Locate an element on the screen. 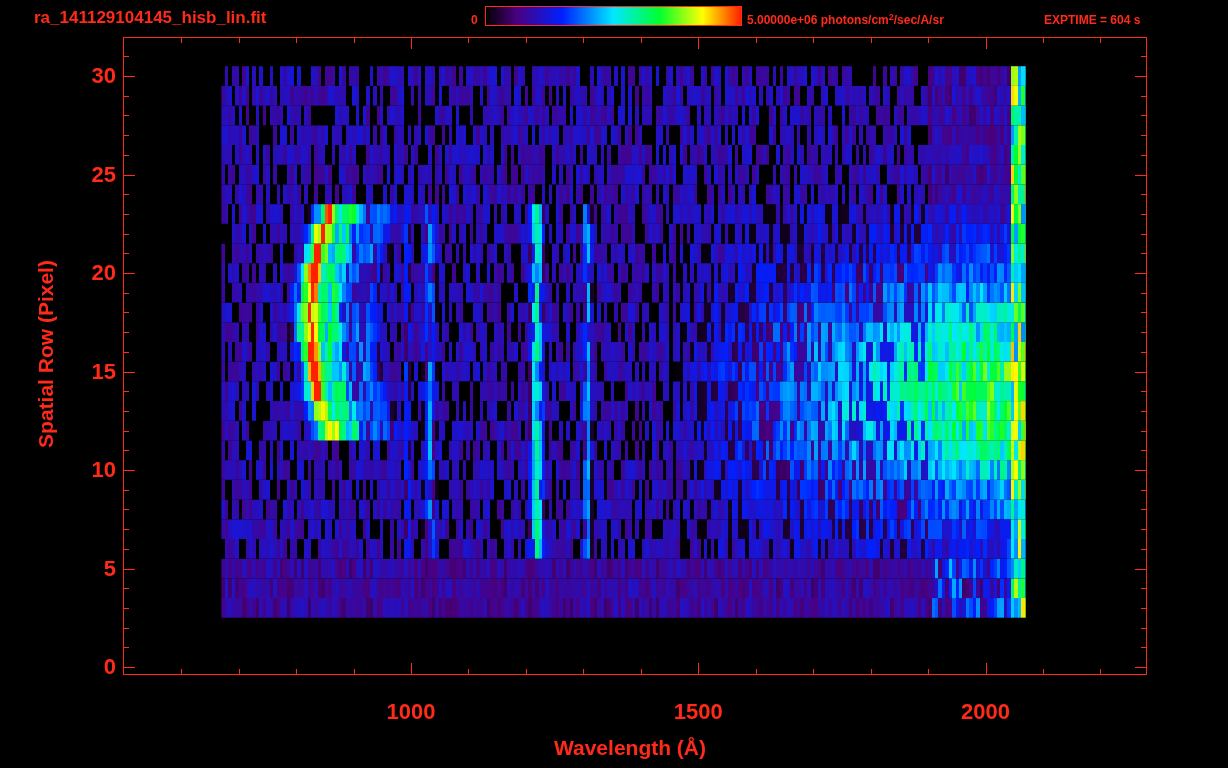  y-tick-label: 10 is located at coordinates (103, 470).